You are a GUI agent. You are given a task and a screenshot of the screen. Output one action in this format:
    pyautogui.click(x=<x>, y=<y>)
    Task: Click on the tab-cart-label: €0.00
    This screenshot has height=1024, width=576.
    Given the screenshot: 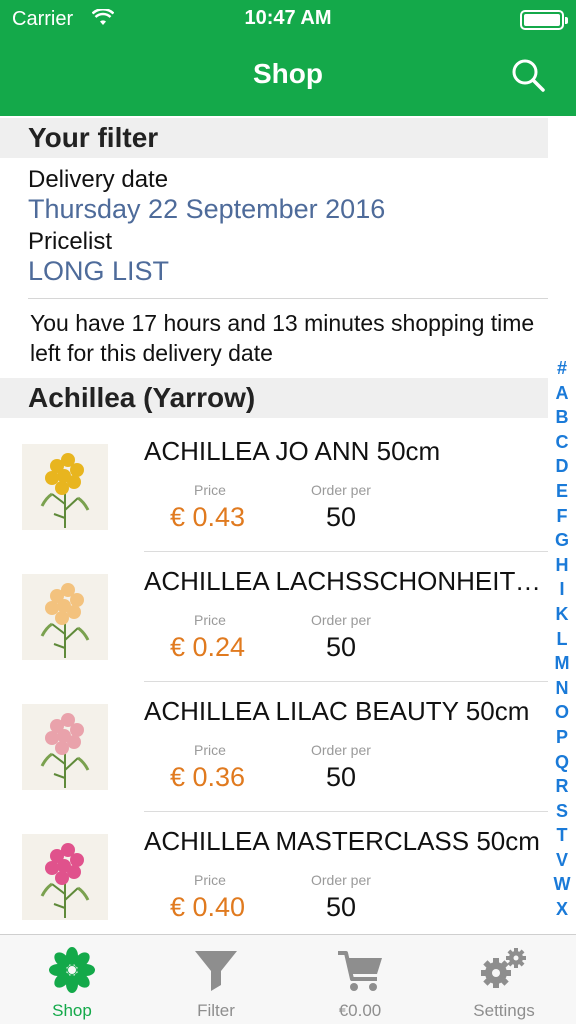 What is the action you would take?
    pyautogui.click(x=360, y=1010)
    